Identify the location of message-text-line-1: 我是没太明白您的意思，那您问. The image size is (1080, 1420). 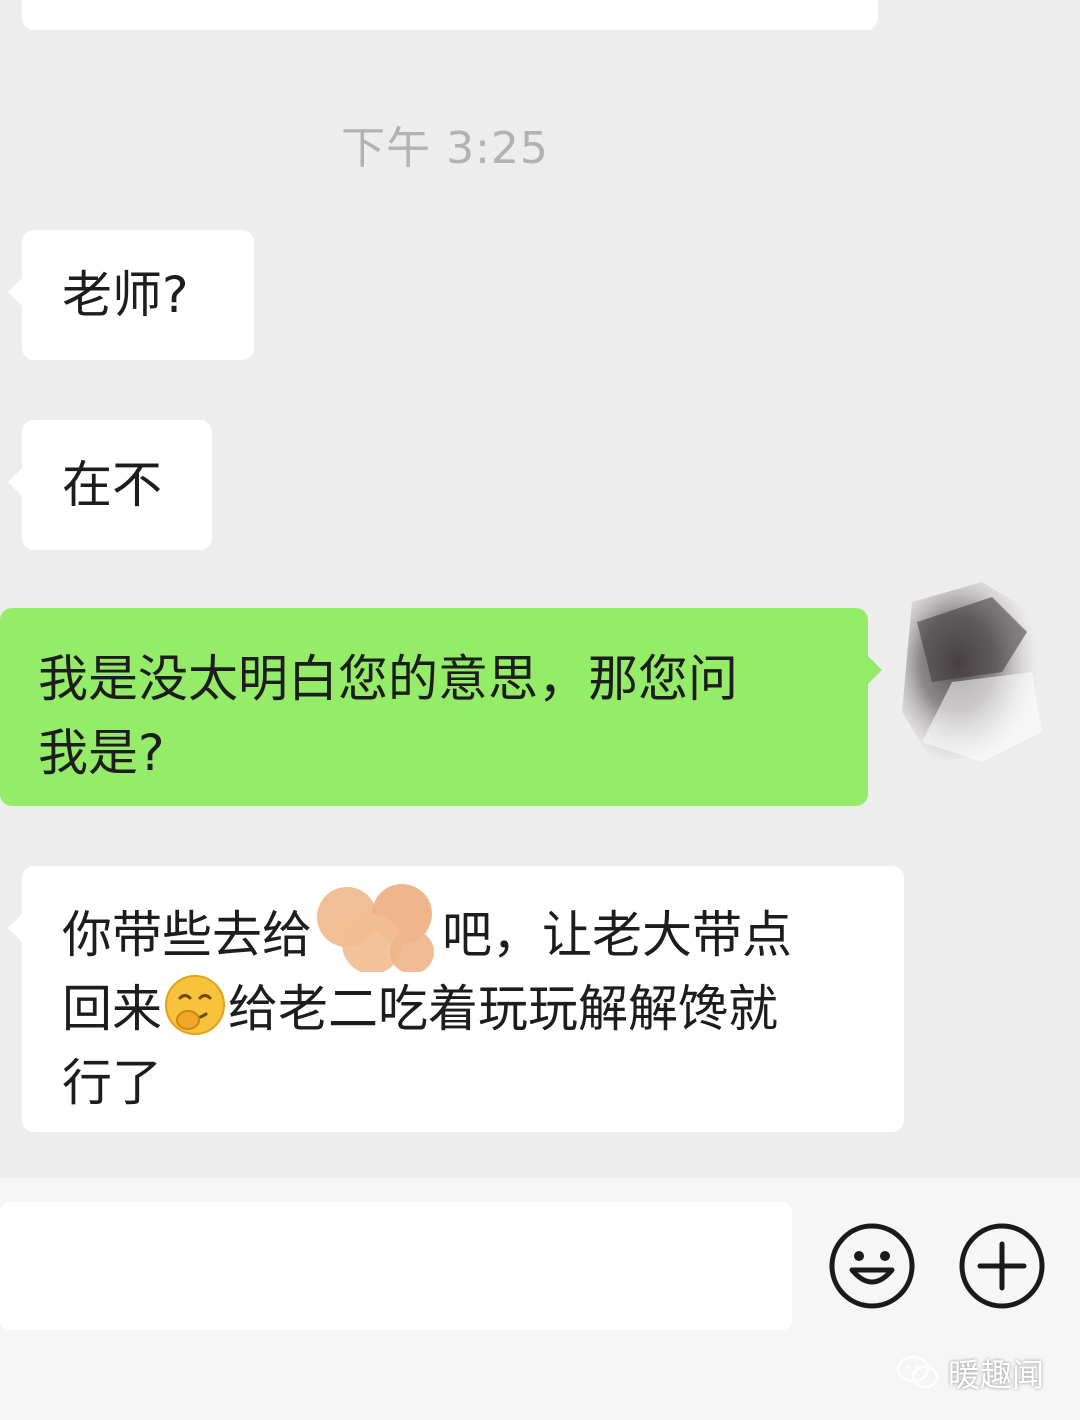
(388, 679).